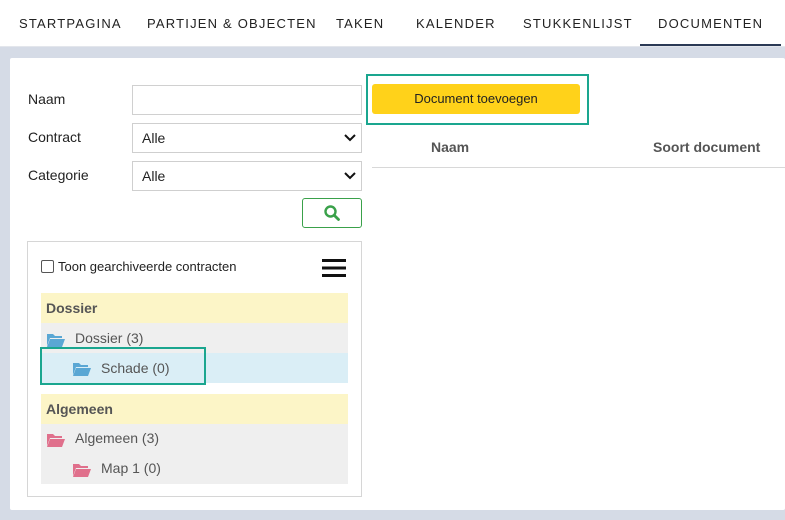 The image size is (785, 520). I want to click on tree-item-algemeen: Algemeen (3), so click(194, 439).